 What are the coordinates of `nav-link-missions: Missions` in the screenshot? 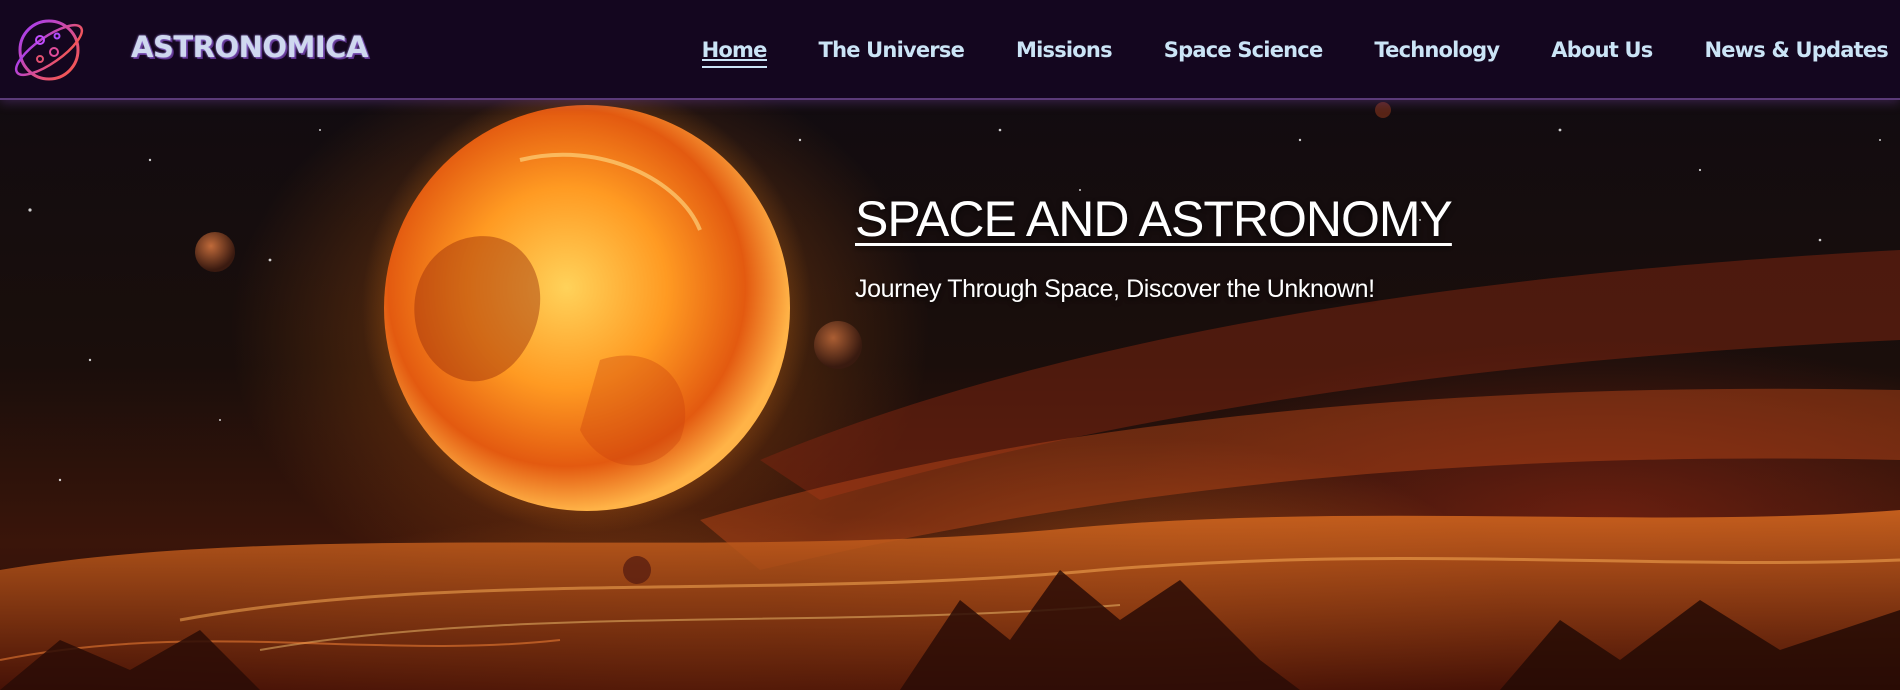 It's located at (1064, 50).